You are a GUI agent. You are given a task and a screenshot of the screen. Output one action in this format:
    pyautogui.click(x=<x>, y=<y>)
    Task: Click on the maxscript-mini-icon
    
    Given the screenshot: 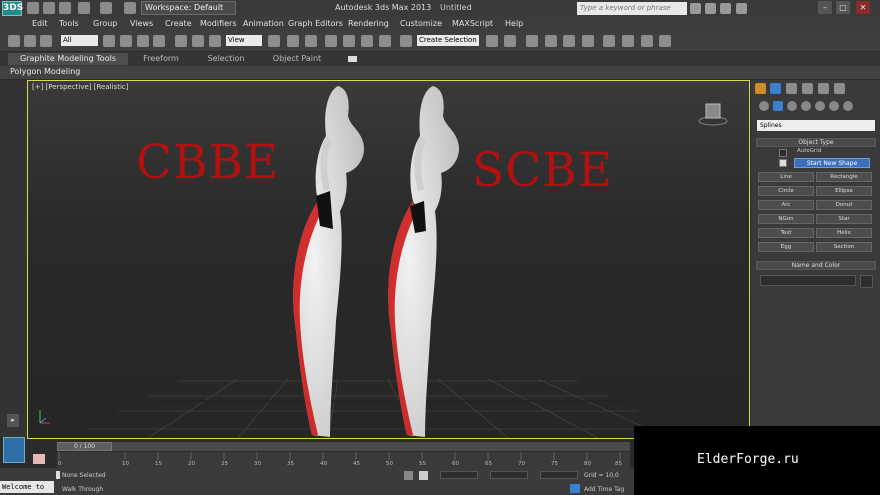 What is the action you would take?
    pyautogui.click(x=39, y=459)
    